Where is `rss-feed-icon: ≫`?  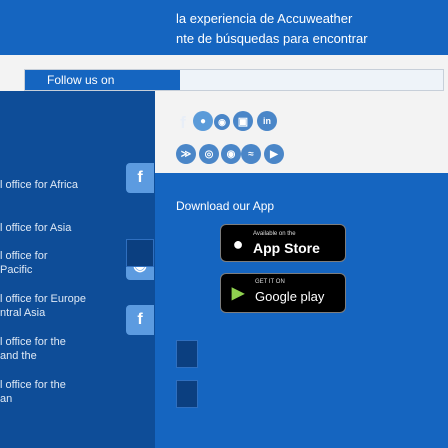 rss-feed-icon: ≫ is located at coordinates (186, 154).